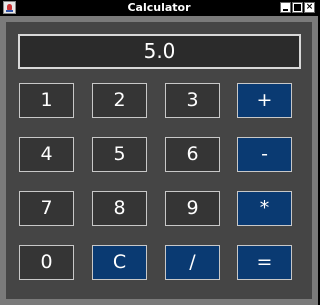 The image size is (320, 305). Describe the element at coordinates (192, 262) in the screenshot. I see `divide-button: /` at that location.